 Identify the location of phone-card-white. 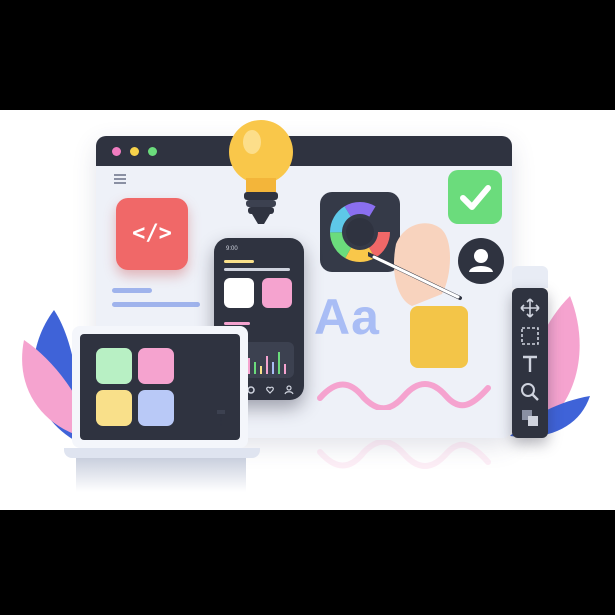
(239, 293).